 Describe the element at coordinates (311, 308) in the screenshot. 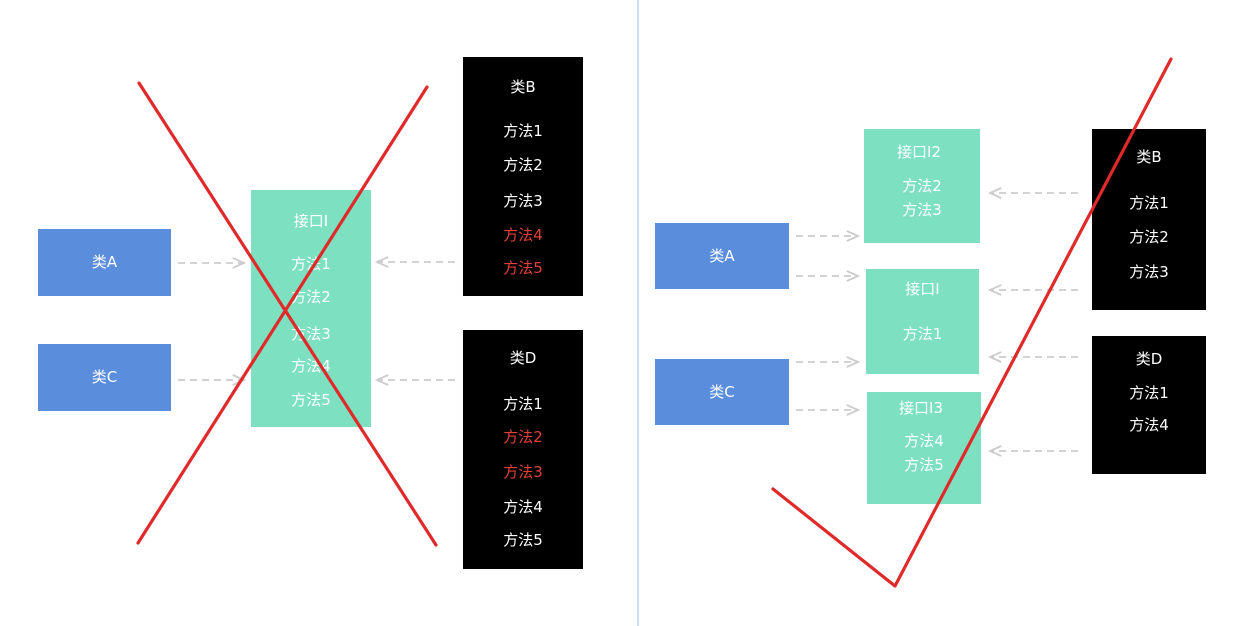

I see `interface-i-box: 接口I 方法1 方法2 方法3 方法4 方法5` at that location.